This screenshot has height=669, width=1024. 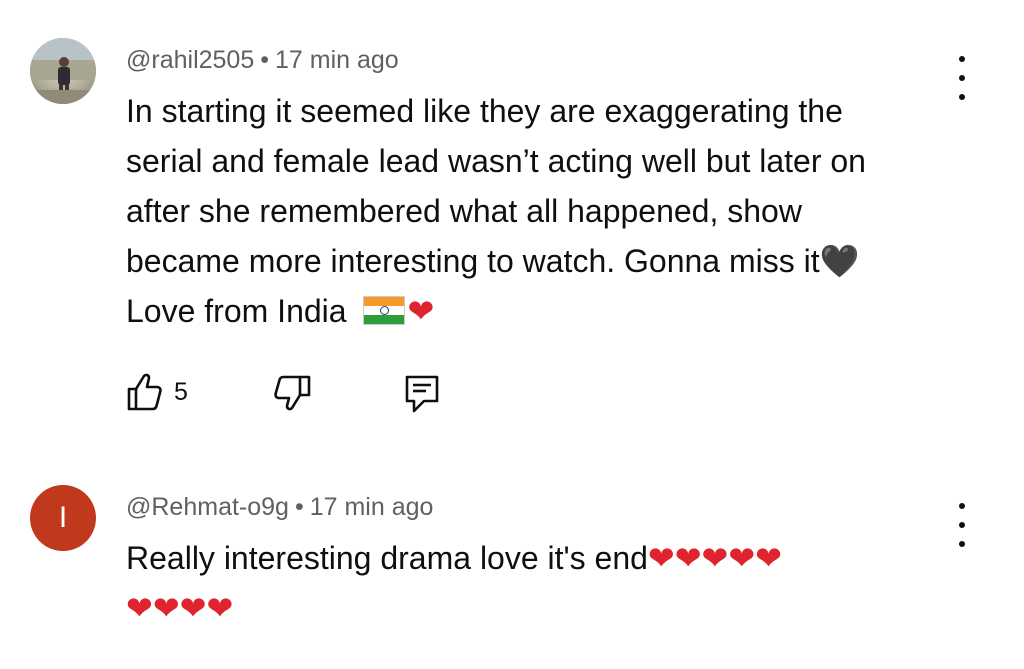 What do you see at coordinates (839, 261) in the screenshot?
I see `black-heart-emoji: 🖤` at bounding box center [839, 261].